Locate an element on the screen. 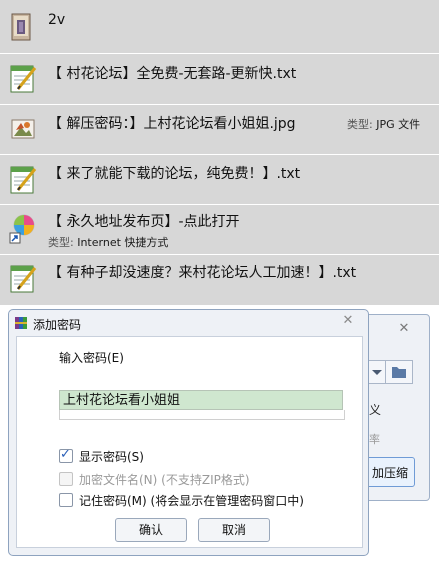  show-password-label: 显示密码(S) is located at coordinates (111, 457).